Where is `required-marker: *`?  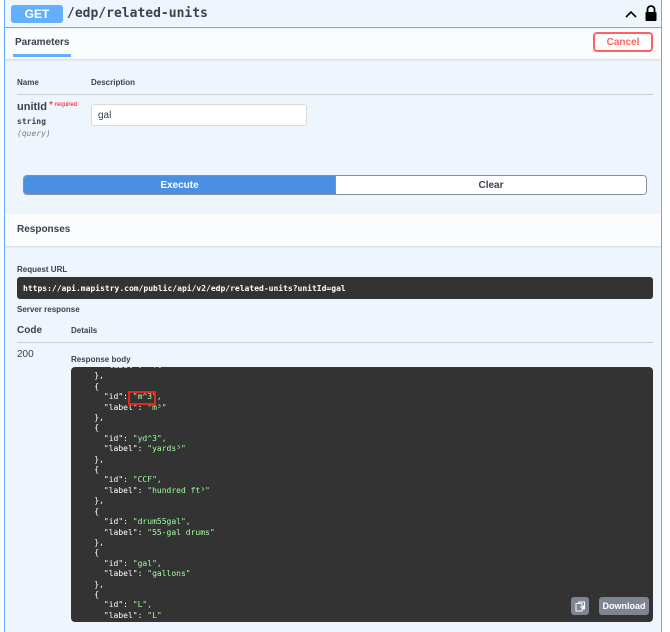
required-marker: * is located at coordinates (51, 105).